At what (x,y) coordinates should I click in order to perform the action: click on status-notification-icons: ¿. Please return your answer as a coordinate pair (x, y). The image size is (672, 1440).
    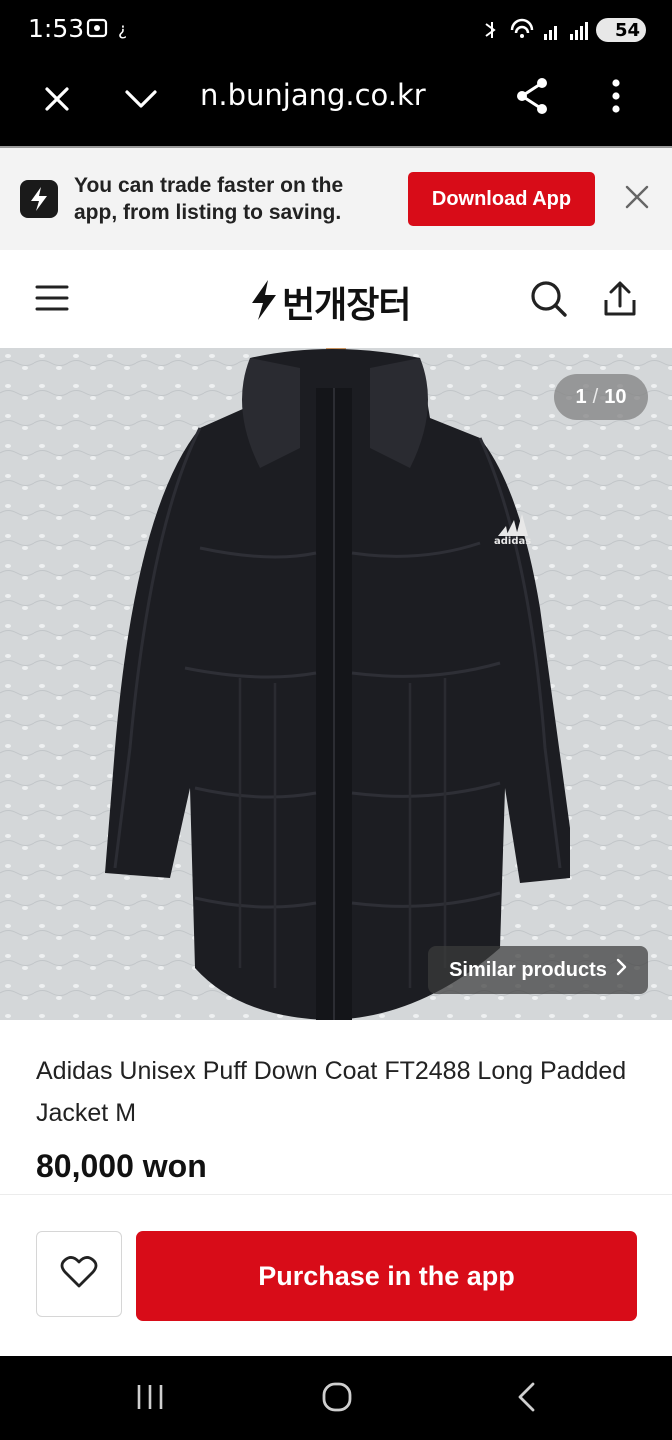
    Looking at the image, I should click on (110, 31).